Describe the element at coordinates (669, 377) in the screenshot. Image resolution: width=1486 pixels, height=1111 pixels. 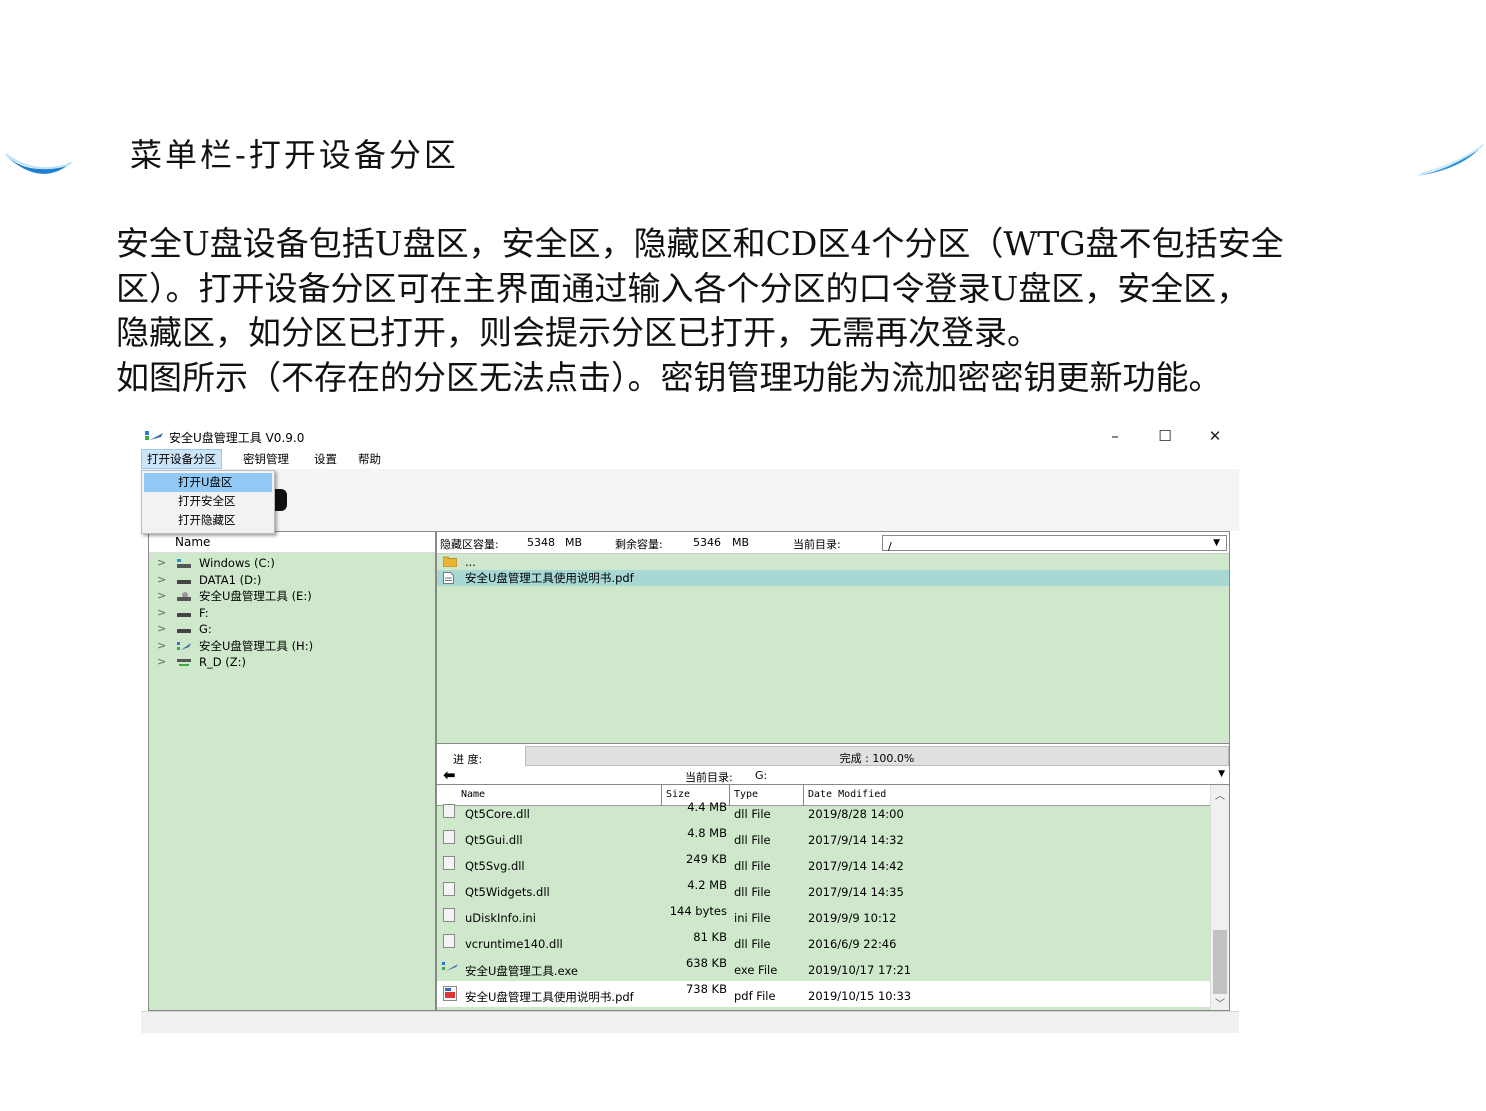
I see `paragraph-line: 如图所示（不存在的分区无法点击）。密钥管理功能为流加密密钥更新功能。` at that location.